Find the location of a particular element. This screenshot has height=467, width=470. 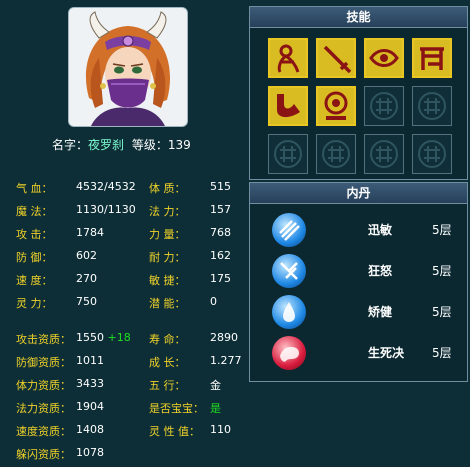

aptitude-value-attack: 1550 +18 is located at coordinates (103, 337).